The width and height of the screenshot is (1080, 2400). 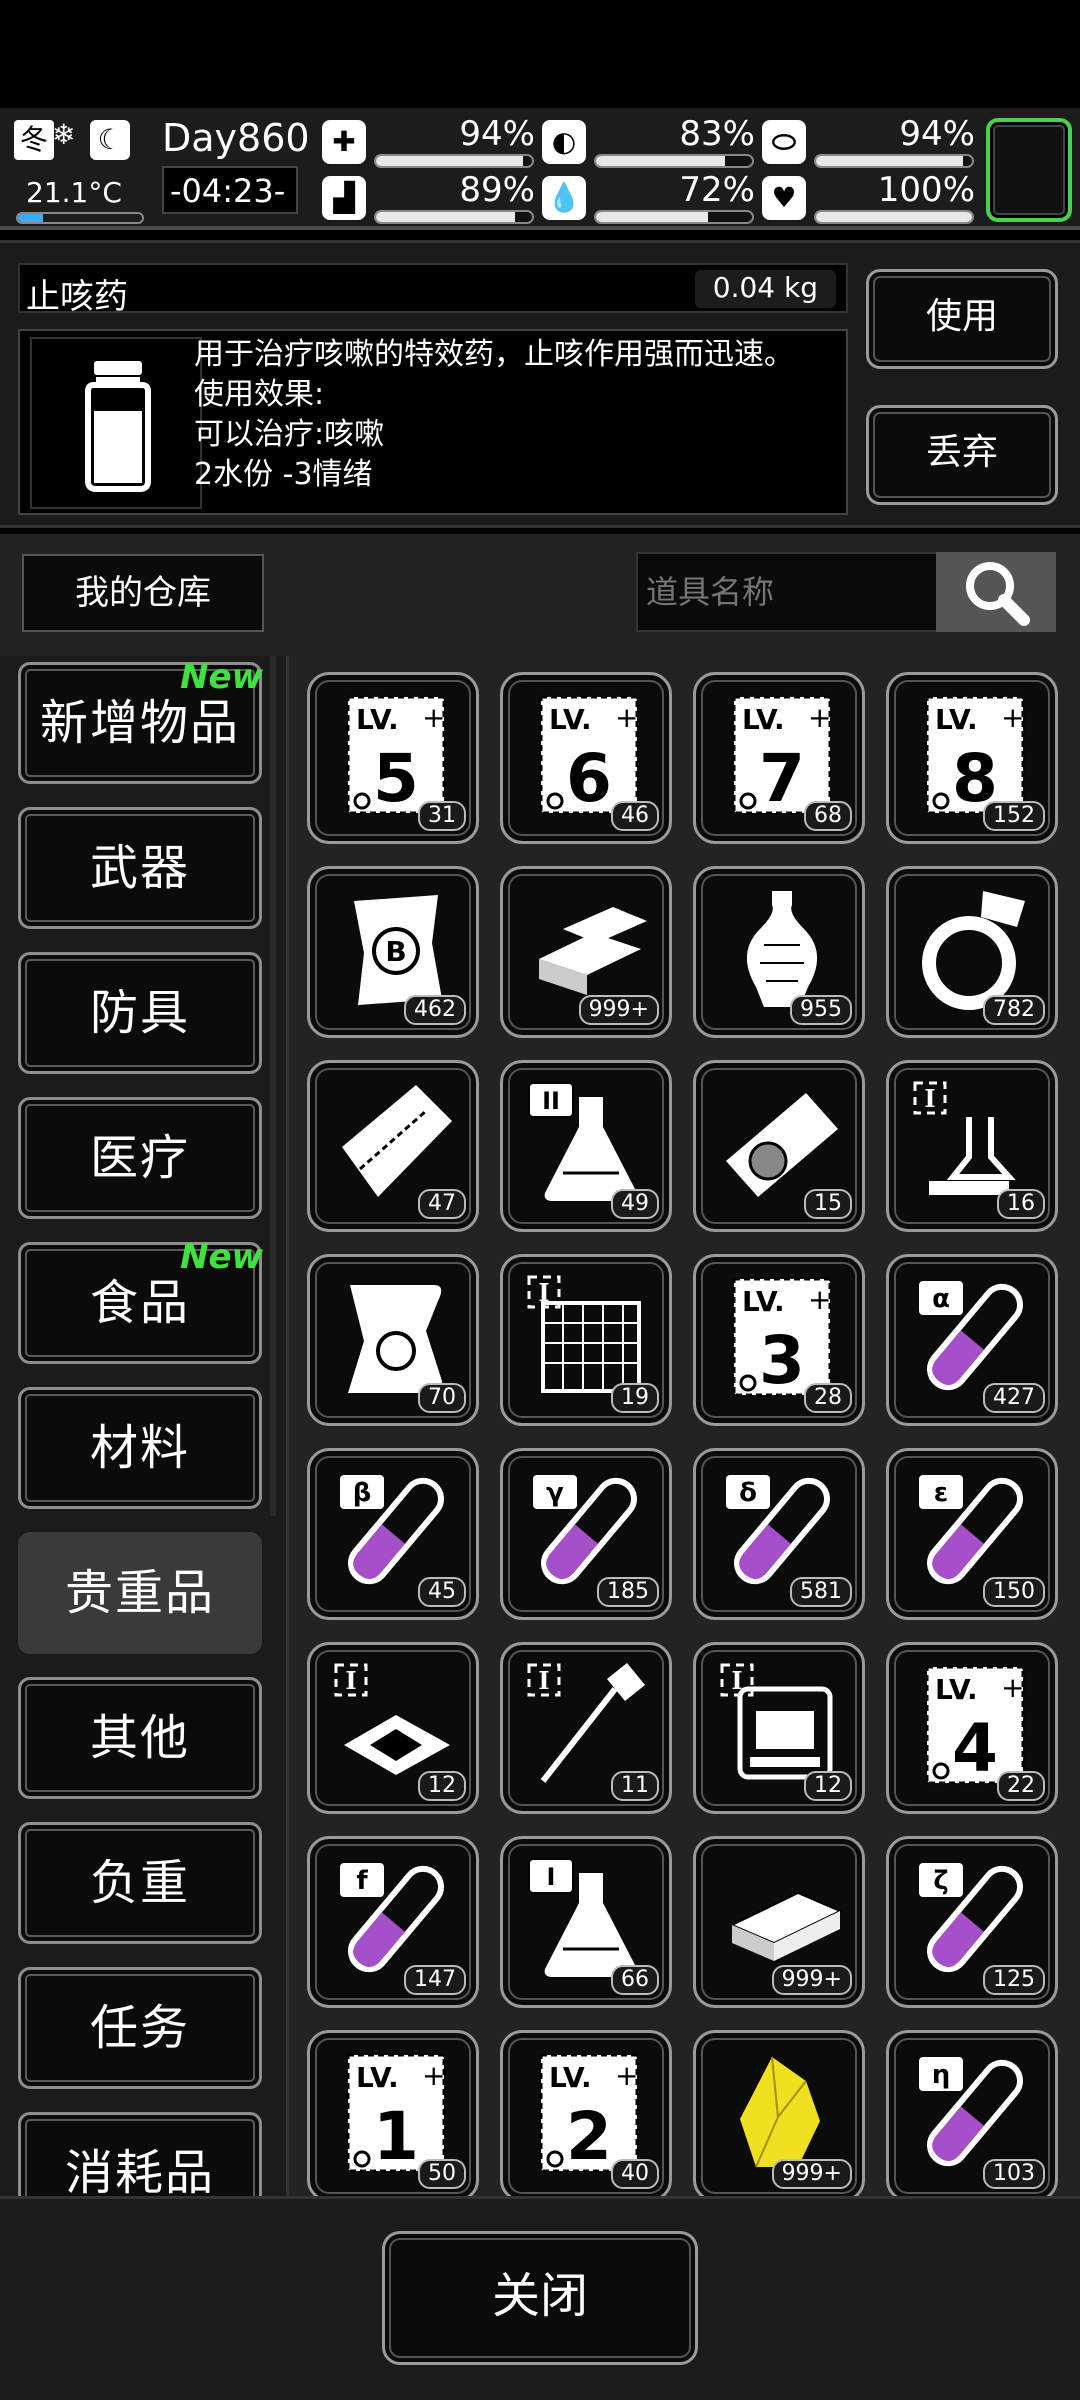 What do you see at coordinates (972, 758) in the screenshot?
I see `item-slot: LV. +8 152` at bounding box center [972, 758].